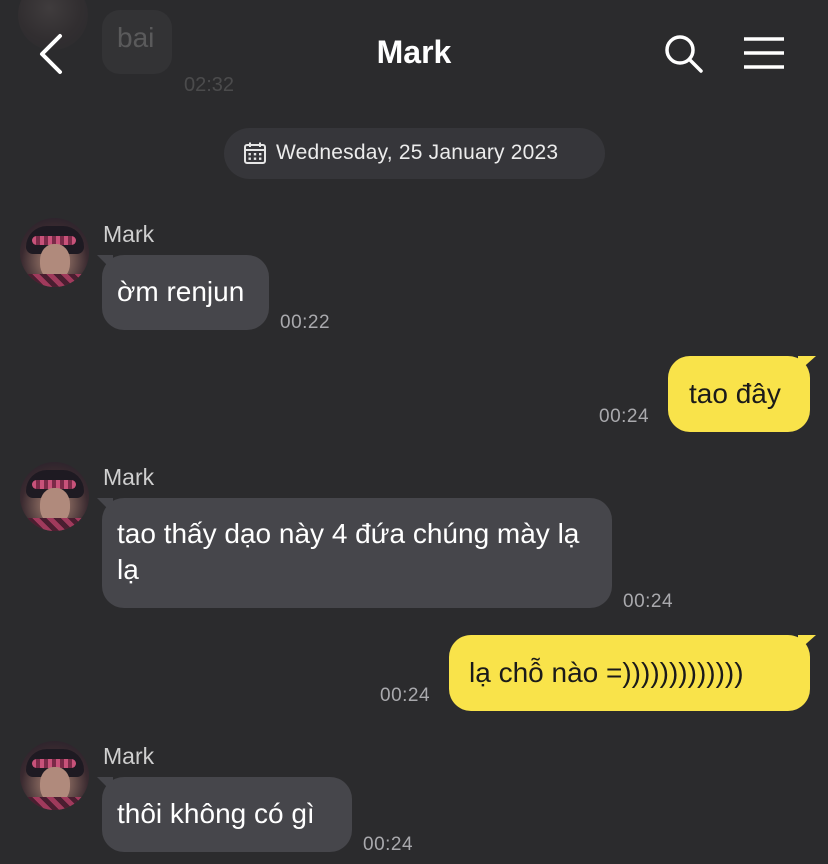 The image size is (828, 864). I want to click on menu-button, so click(764, 54).